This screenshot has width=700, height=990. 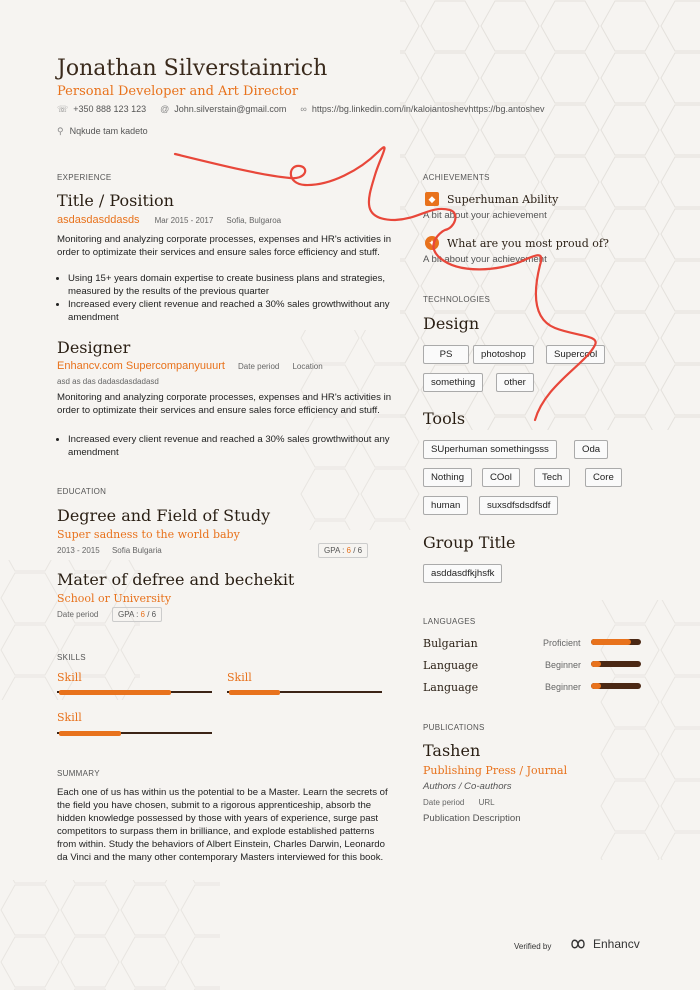 I want to click on tech-group-title: Design, so click(x=451, y=323).